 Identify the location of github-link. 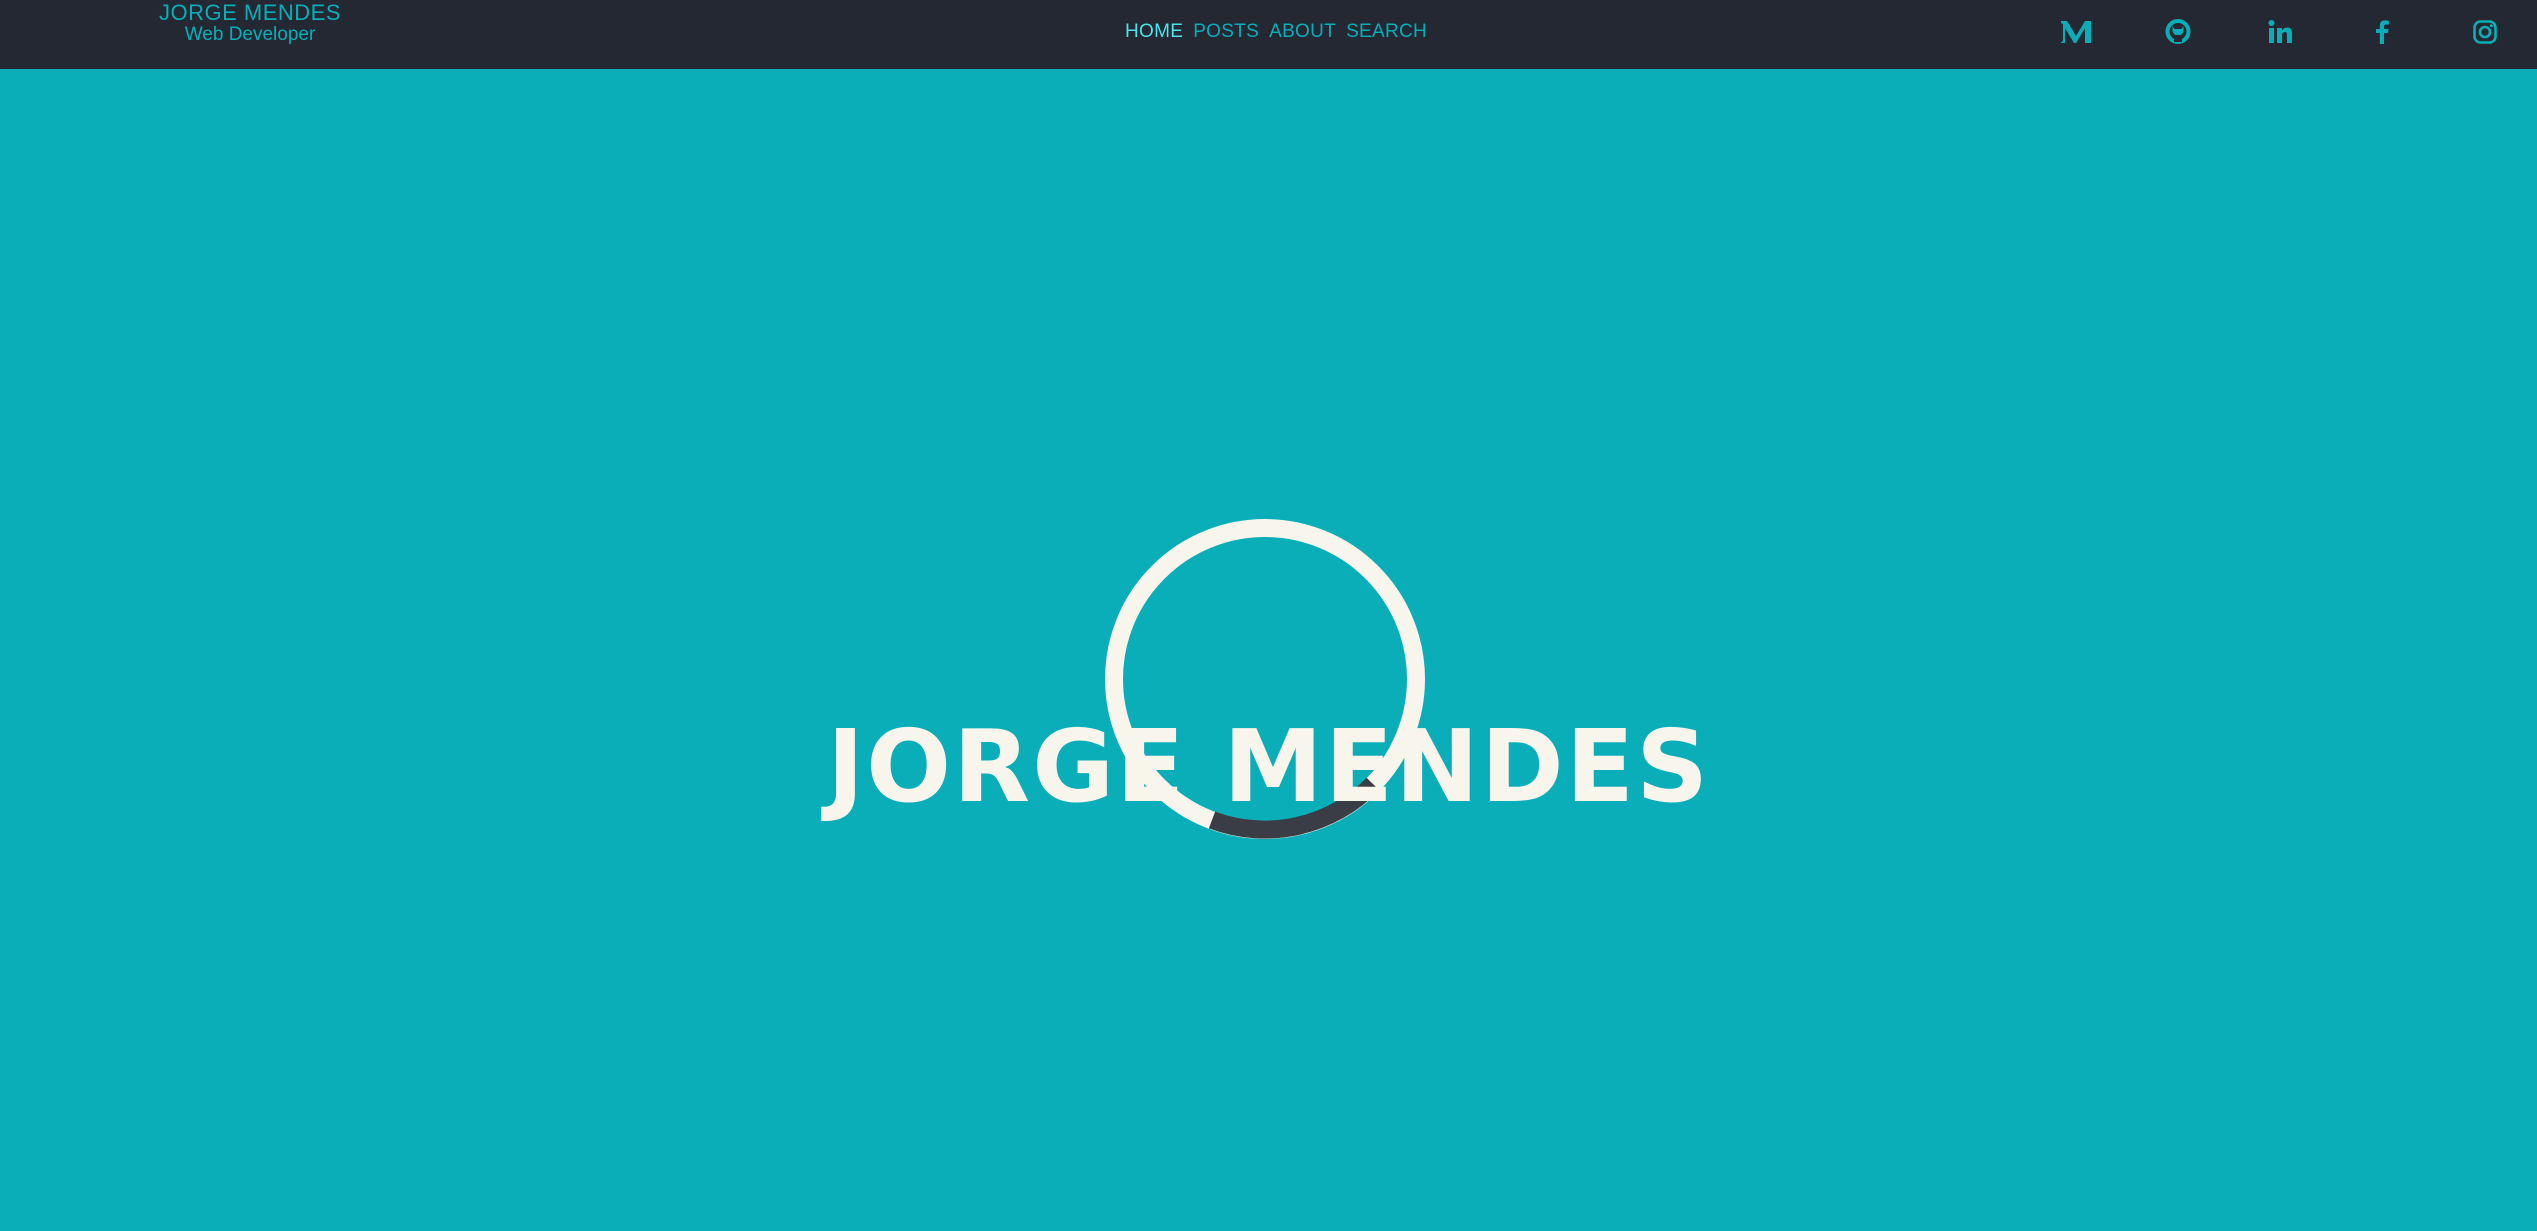
(2178, 32).